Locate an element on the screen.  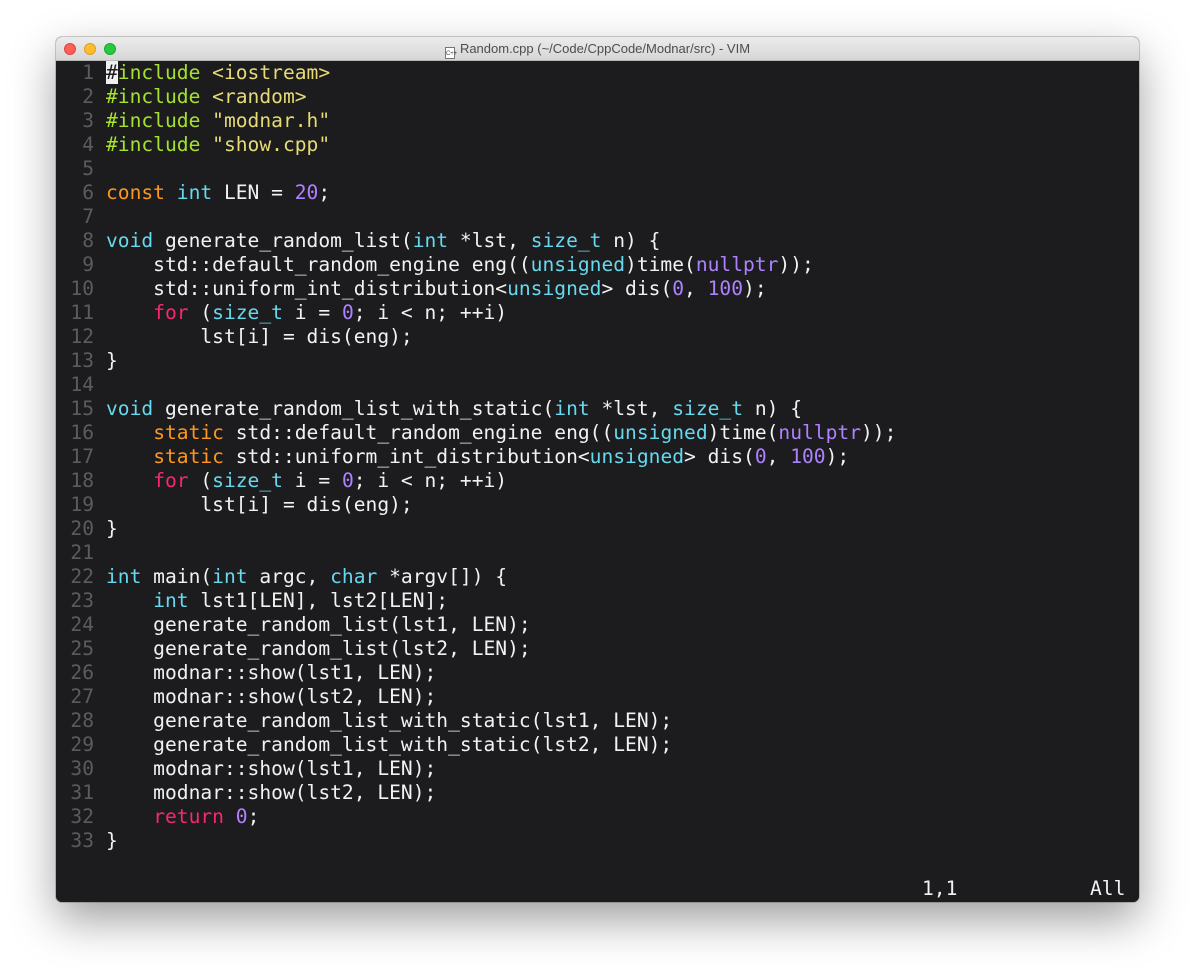
line-number: 13 is located at coordinates (82, 360).